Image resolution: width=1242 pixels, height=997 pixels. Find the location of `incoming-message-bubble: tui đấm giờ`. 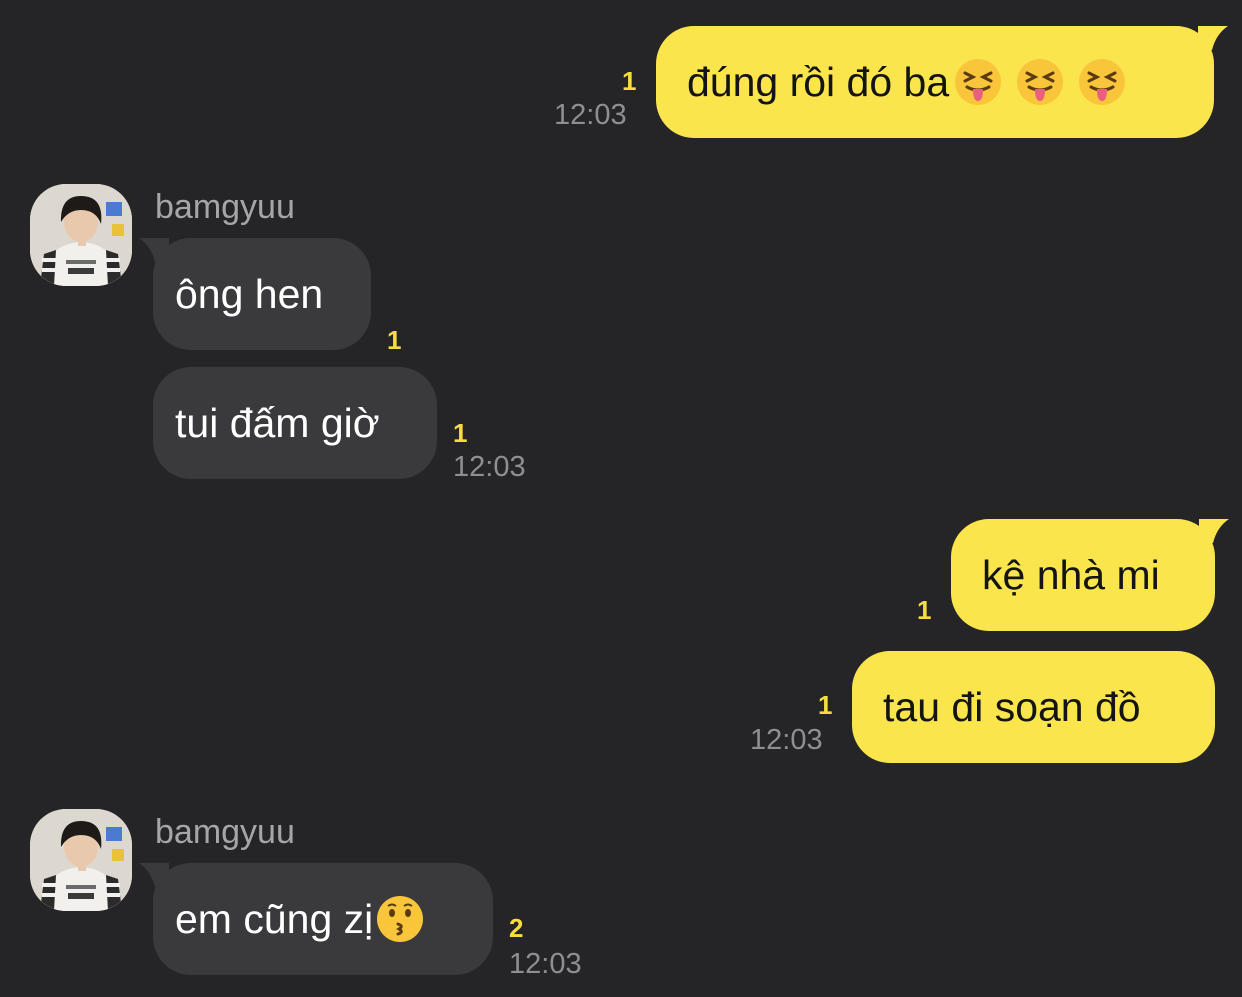

incoming-message-bubble: tui đấm giờ is located at coordinates (295, 423).